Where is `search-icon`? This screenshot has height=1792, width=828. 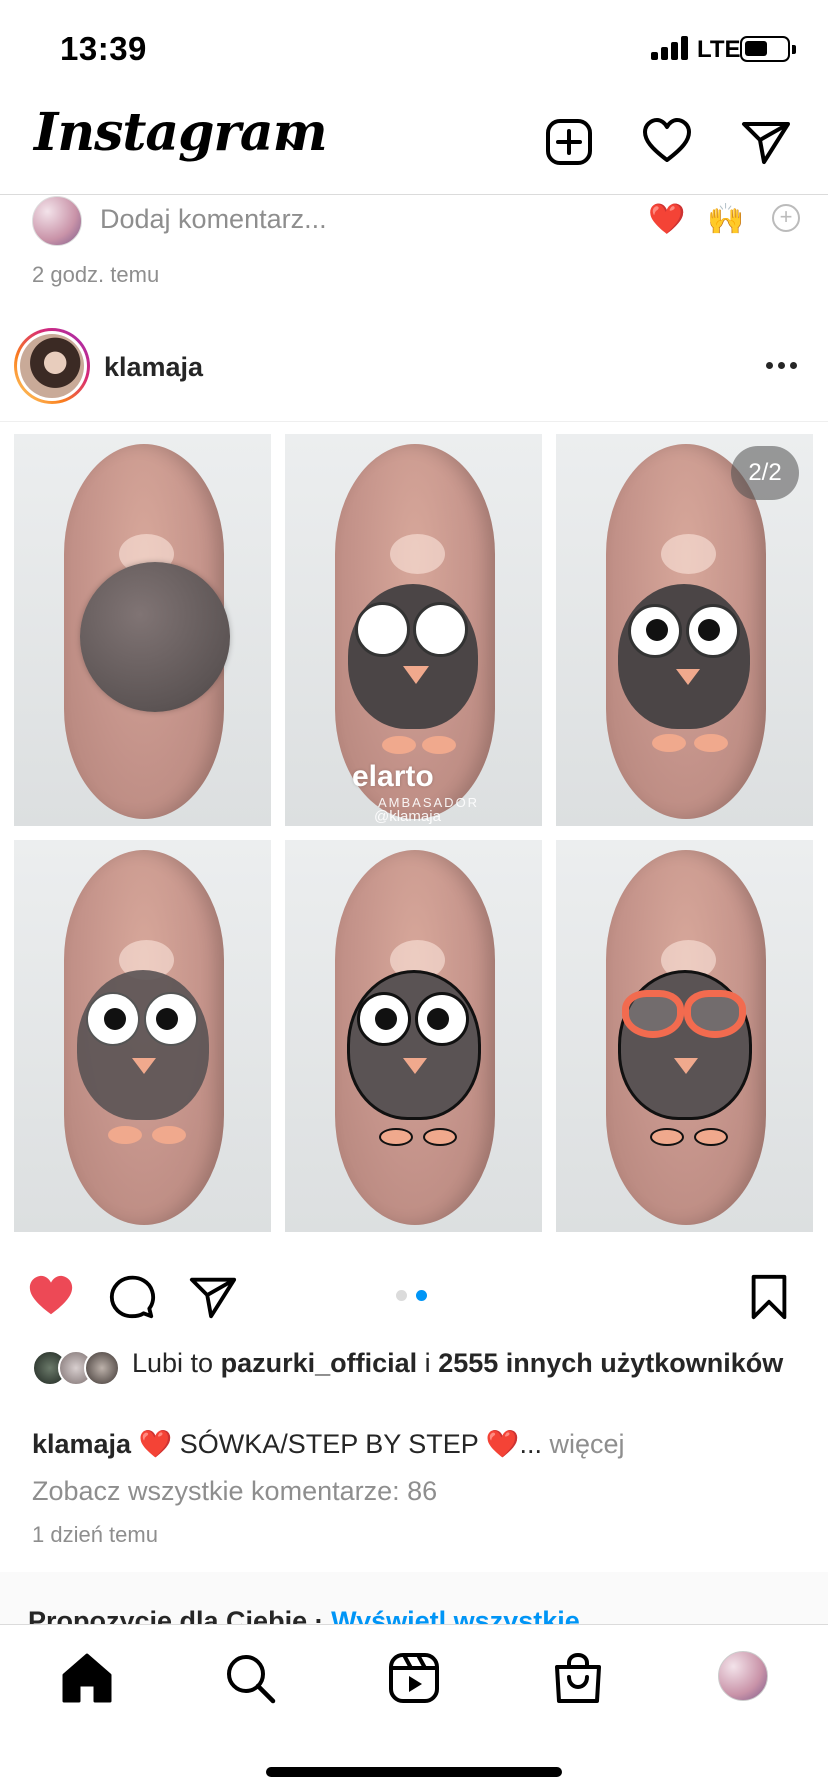
search-icon is located at coordinates (250, 1678).